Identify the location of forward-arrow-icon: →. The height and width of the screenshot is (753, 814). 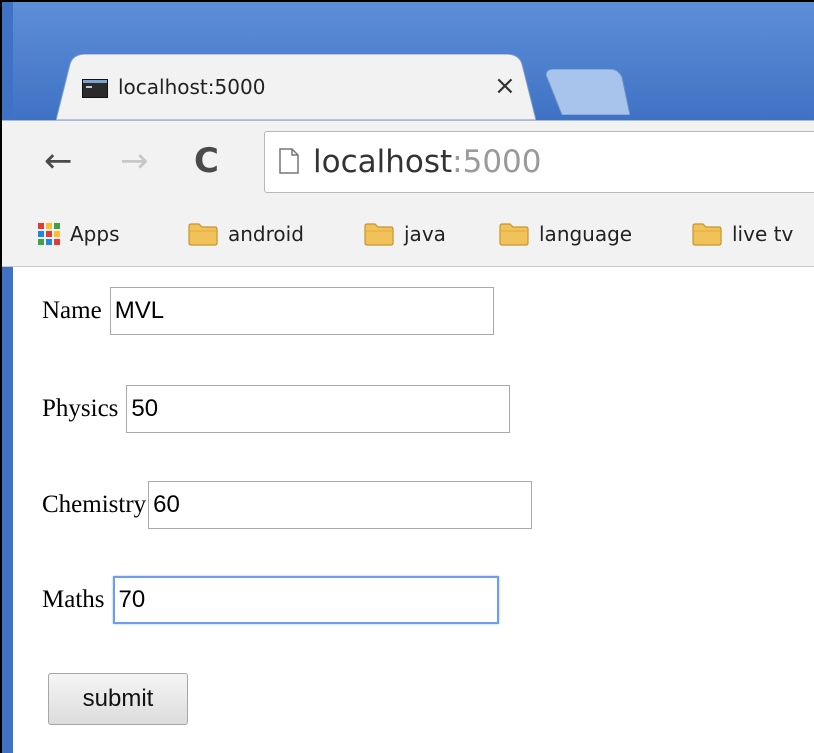
(134, 161).